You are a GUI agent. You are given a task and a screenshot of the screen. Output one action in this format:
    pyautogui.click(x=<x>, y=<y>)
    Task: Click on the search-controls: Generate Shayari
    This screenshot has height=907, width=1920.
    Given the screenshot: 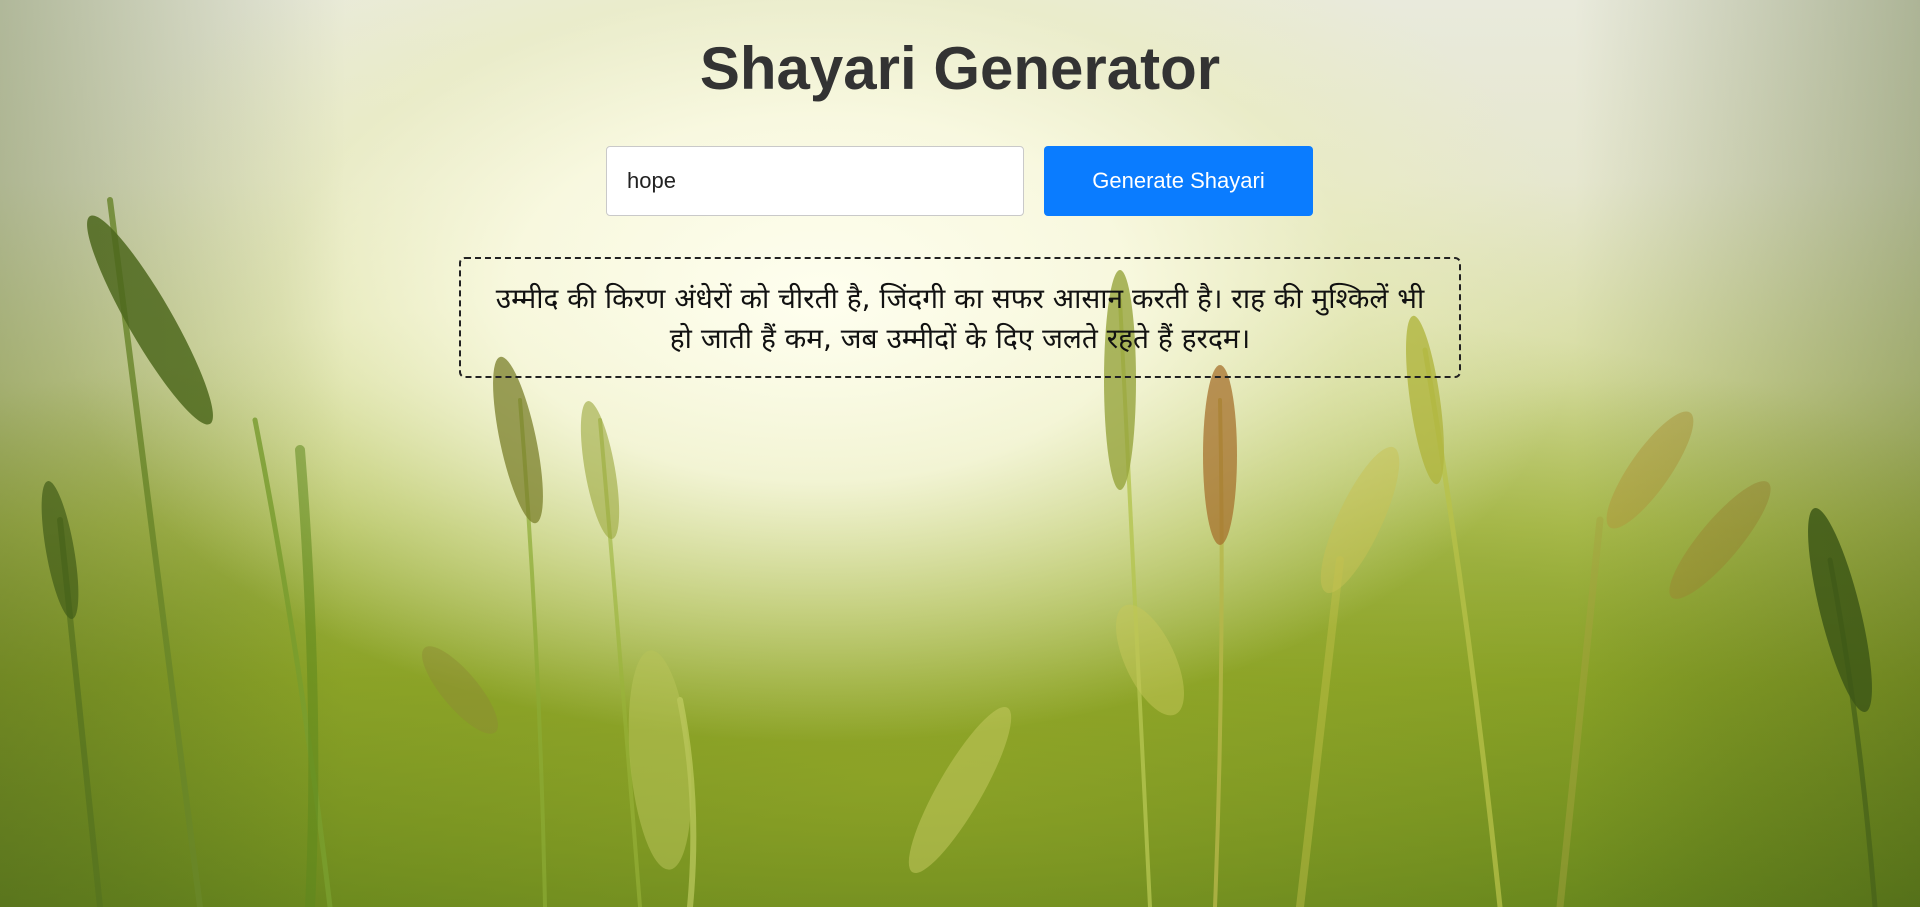 What is the action you would take?
    pyautogui.click(x=959, y=181)
    